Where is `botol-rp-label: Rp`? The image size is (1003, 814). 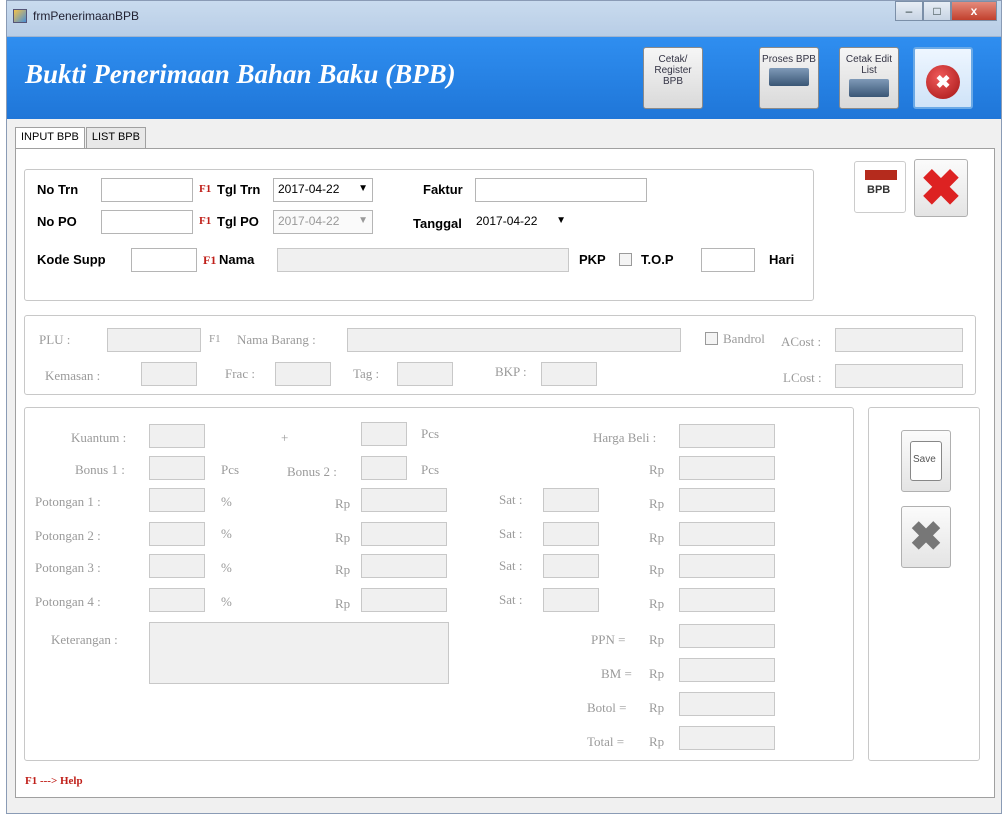 botol-rp-label: Rp is located at coordinates (657, 707).